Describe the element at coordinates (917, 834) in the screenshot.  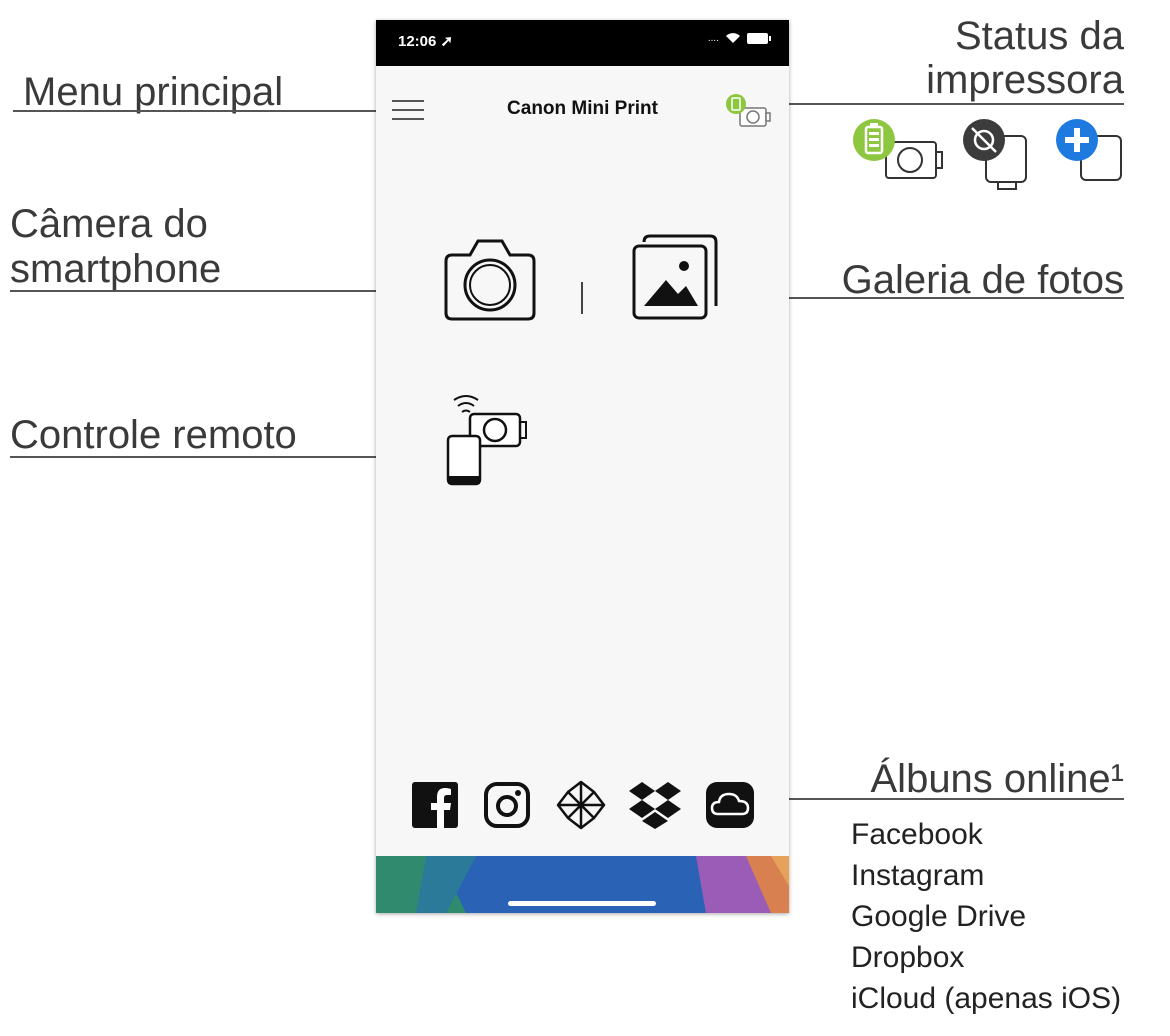
I see `album-facebook-text: Facebook` at that location.